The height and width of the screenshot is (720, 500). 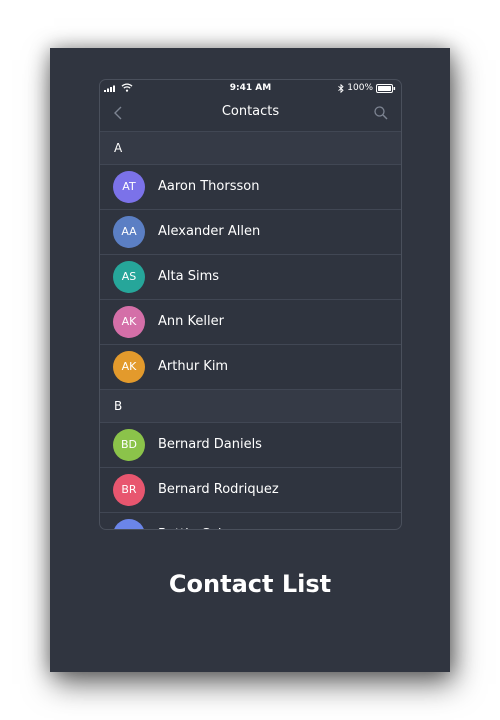 What do you see at coordinates (129, 490) in the screenshot?
I see `avatar: BR` at bounding box center [129, 490].